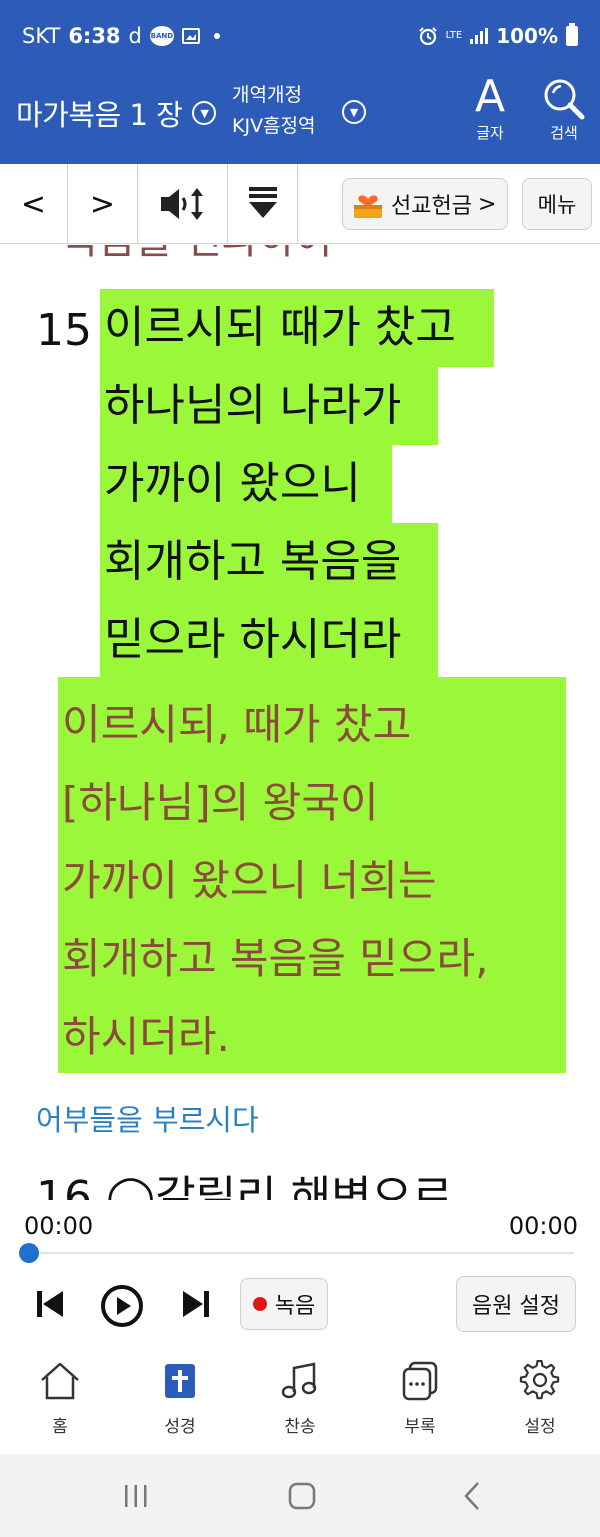 The width and height of the screenshot is (600, 1537). What do you see at coordinates (237, 724) in the screenshot?
I see `kjv-verse-line: 이르시되, 때가 찼고` at bounding box center [237, 724].